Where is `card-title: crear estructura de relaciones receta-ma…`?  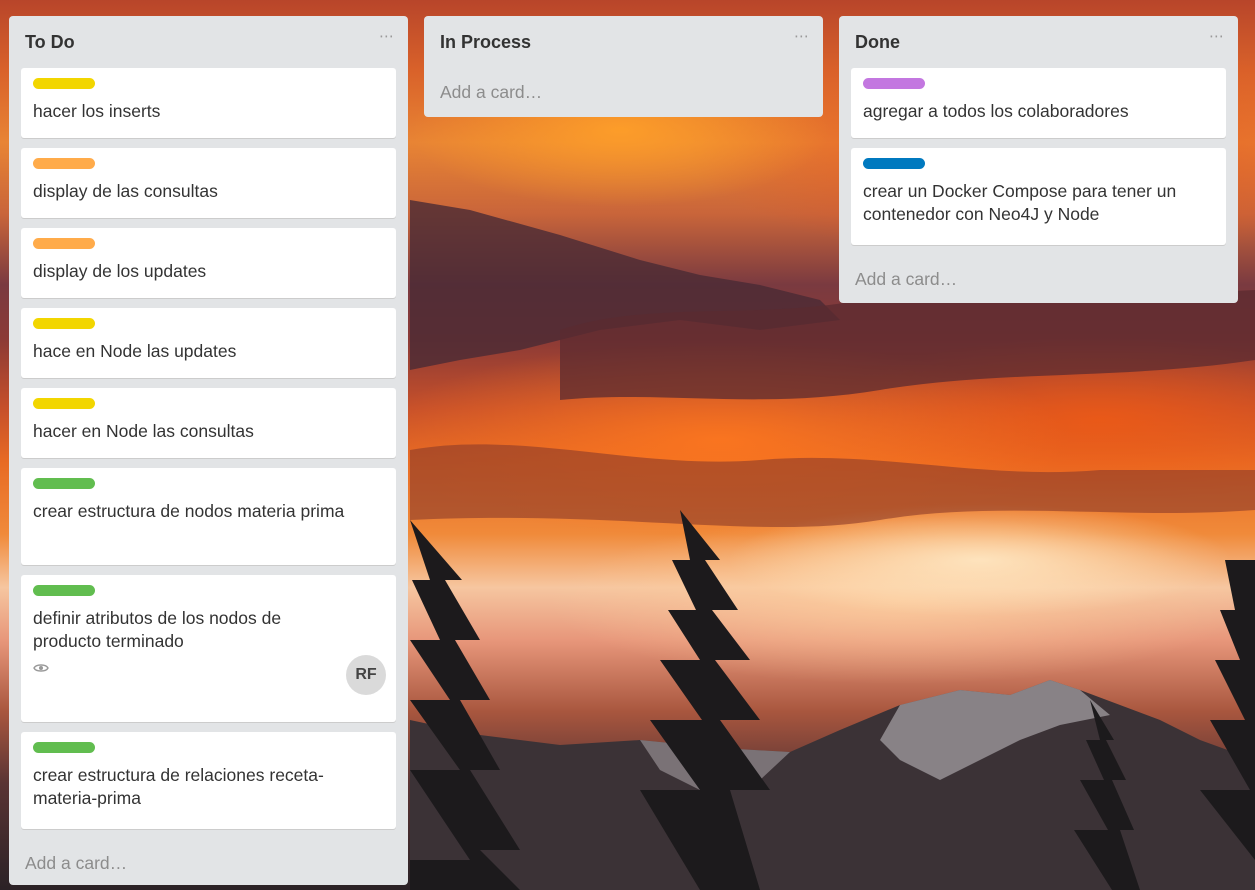 card-title: crear estructura de relaciones receta-ma… is located at coordinates (178, 786).